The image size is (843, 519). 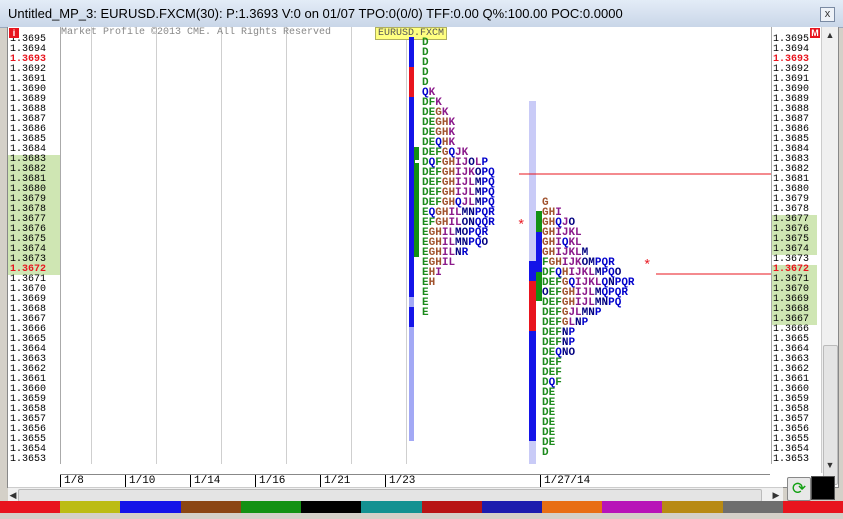 What do you see at coordinates (827, 14) in the screenshot?
I see `close-button: x` at bounding box center [827, 14].